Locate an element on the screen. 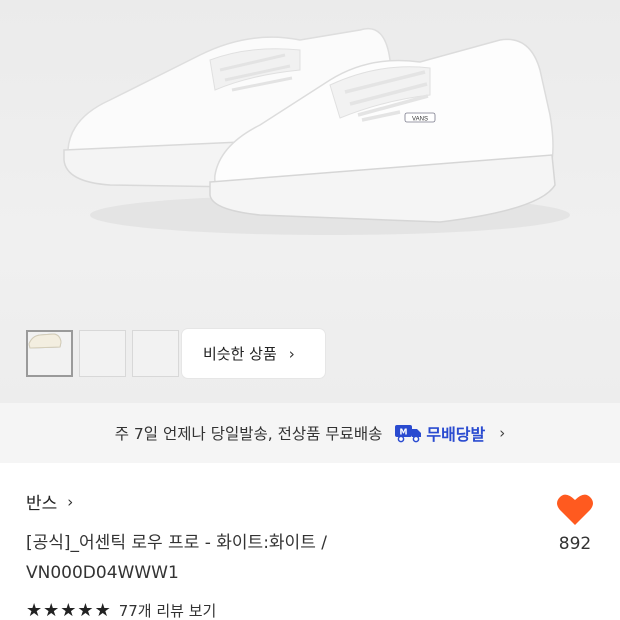 This screenshot has width=620, height=620. brand-link: 반스 › is located at coordinates (50, 502).